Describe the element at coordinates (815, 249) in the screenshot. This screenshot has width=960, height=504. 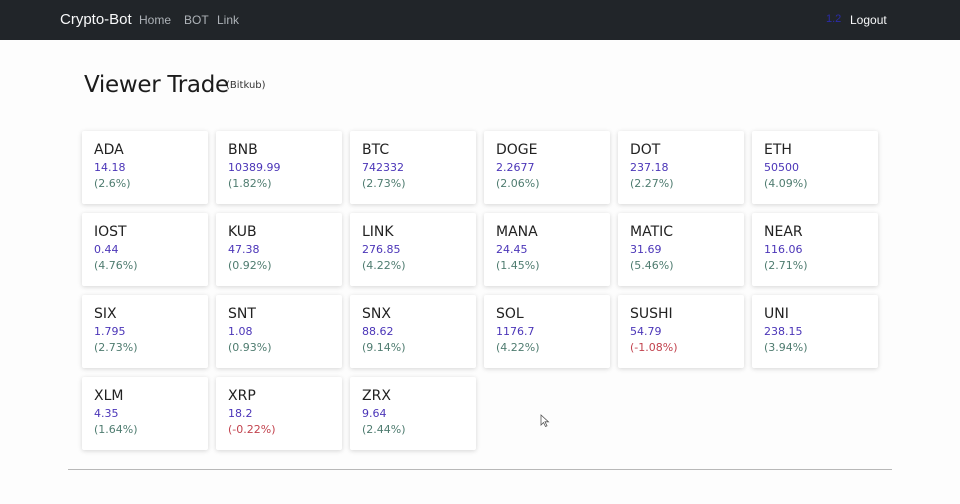
I see `coin-card: NEAR 116.06 (2.71%)` at that location.